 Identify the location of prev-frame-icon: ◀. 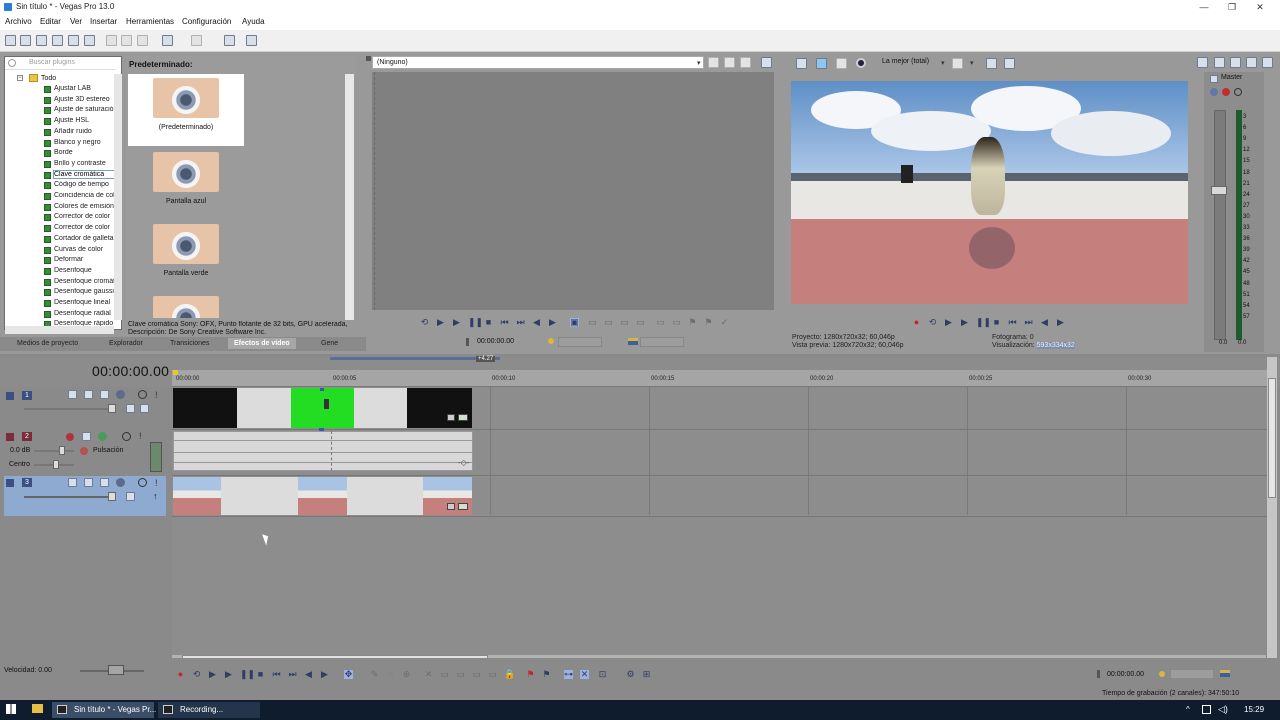
(308, 674).